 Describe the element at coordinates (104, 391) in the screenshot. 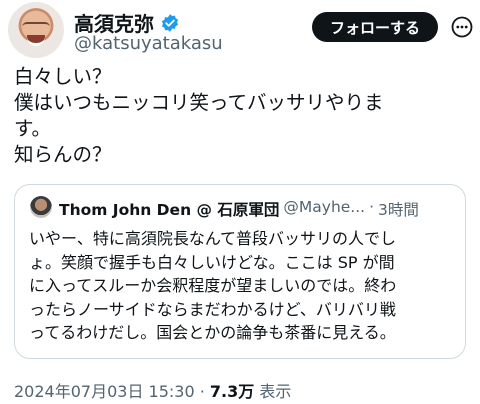

I see `tweet-timestamp: 2024年07月03日 15:30` at that location.